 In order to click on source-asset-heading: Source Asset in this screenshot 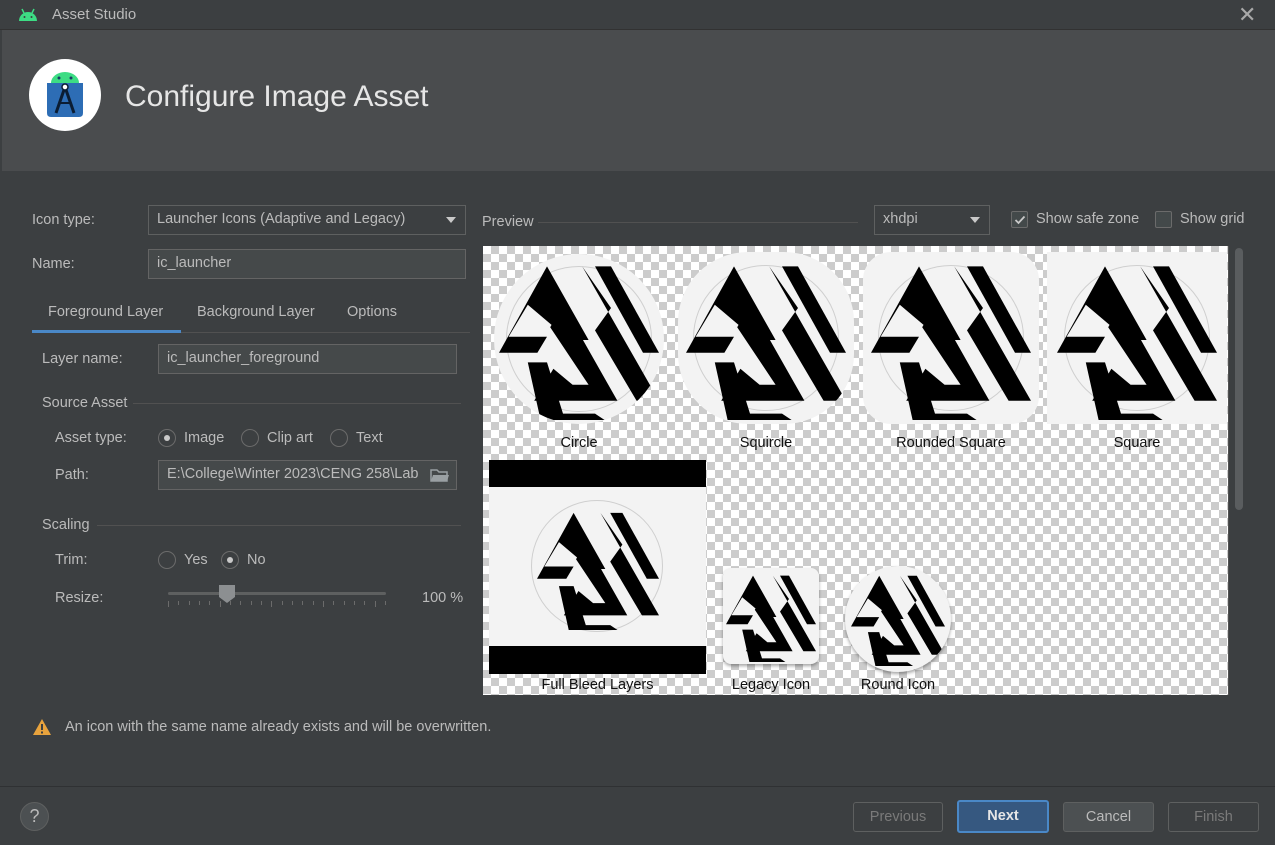, I will do `click(85, 403)`.